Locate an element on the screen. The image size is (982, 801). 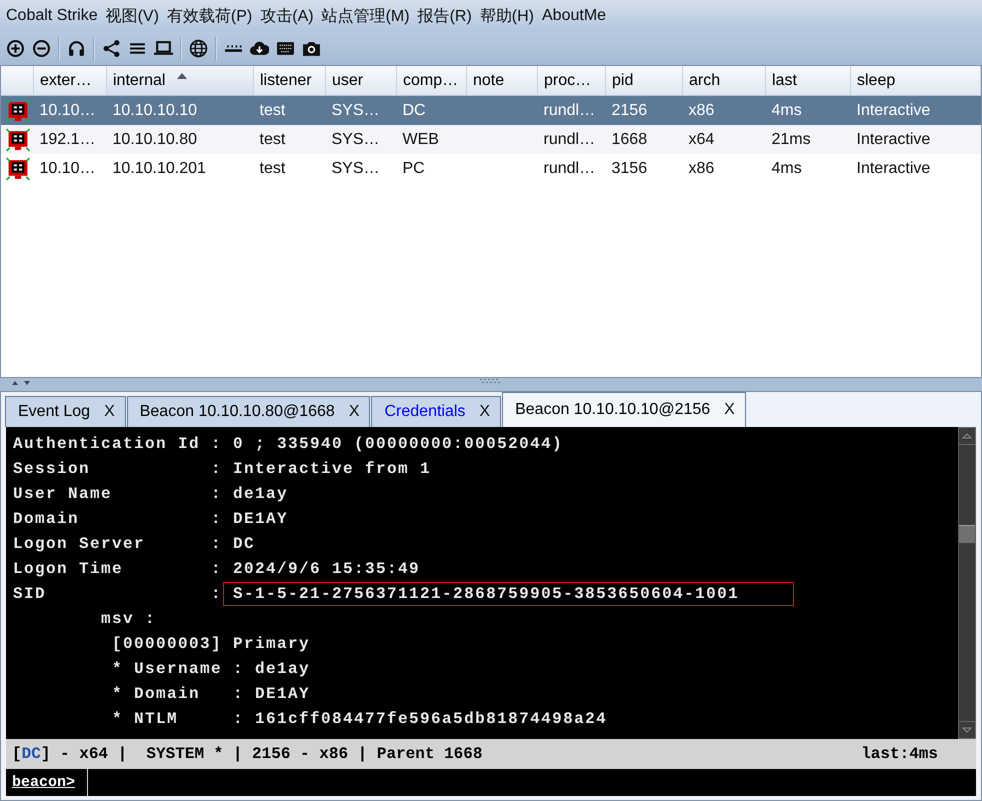
cloud-download-icon is located at coordinates (259, 48).